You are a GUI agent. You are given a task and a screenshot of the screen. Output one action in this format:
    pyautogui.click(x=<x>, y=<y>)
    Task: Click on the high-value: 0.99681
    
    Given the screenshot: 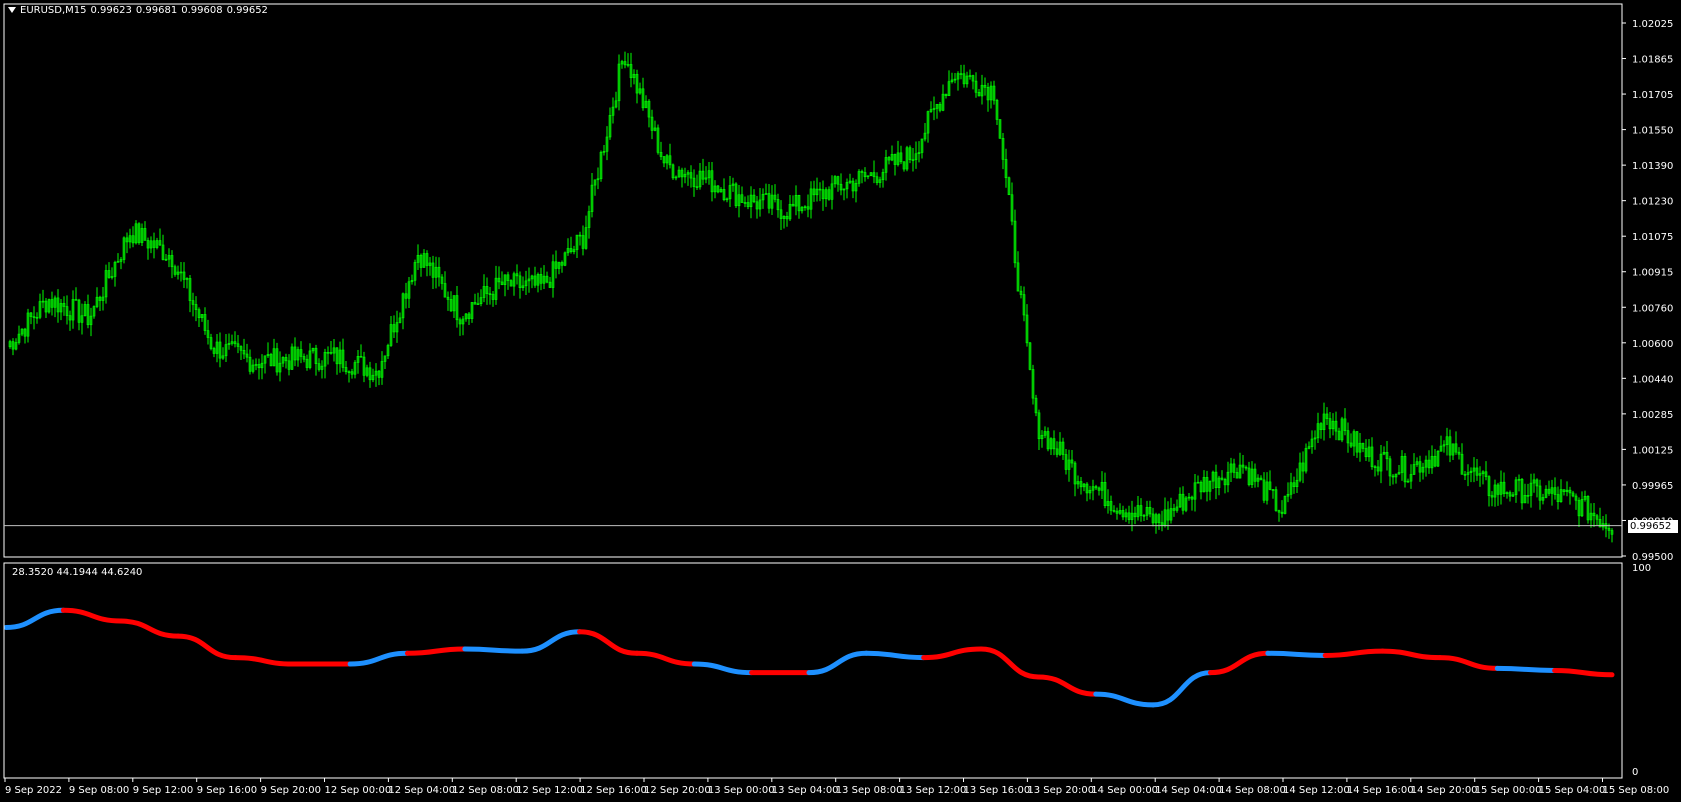 What is the action you would take?
    pyautogui.click(x=156, y=10)
    